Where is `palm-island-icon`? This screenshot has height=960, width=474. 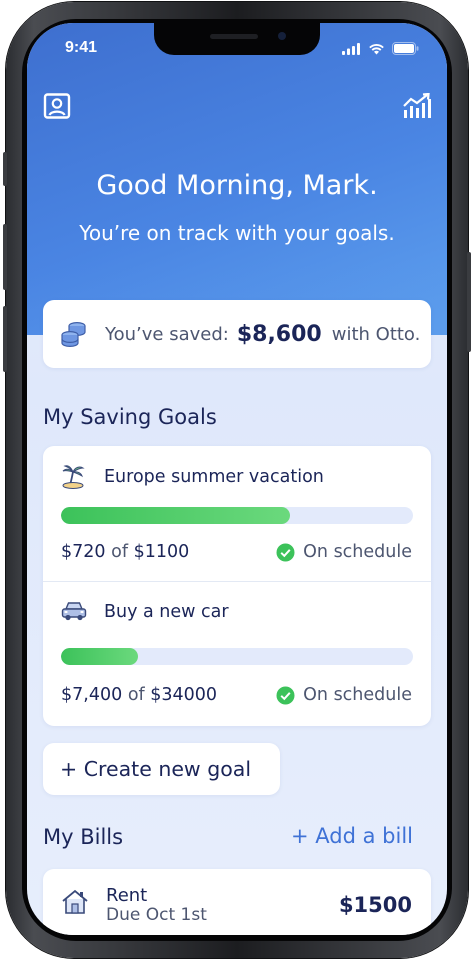
palm-island-icon is located at coordinates (73, 477).